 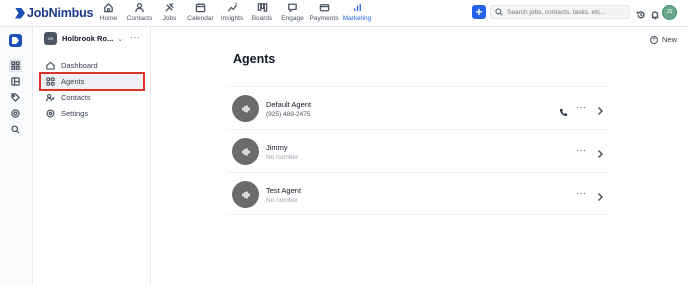 What do you see at coordinates (50, 81) in the screenshot?
I see `agents-icon` at bounding box center [50, 81].